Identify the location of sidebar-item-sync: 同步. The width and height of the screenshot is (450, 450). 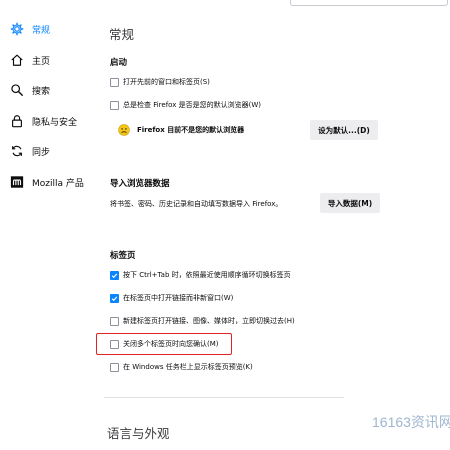
(30, 151).